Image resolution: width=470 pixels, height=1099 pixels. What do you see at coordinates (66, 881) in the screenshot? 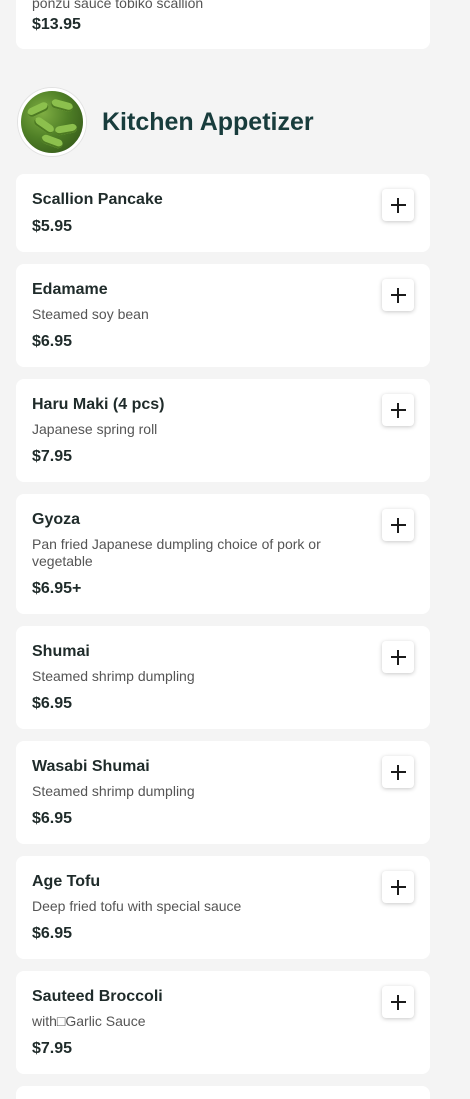
I see `item-name: Age Tofu` at bounding box center [66, 881].